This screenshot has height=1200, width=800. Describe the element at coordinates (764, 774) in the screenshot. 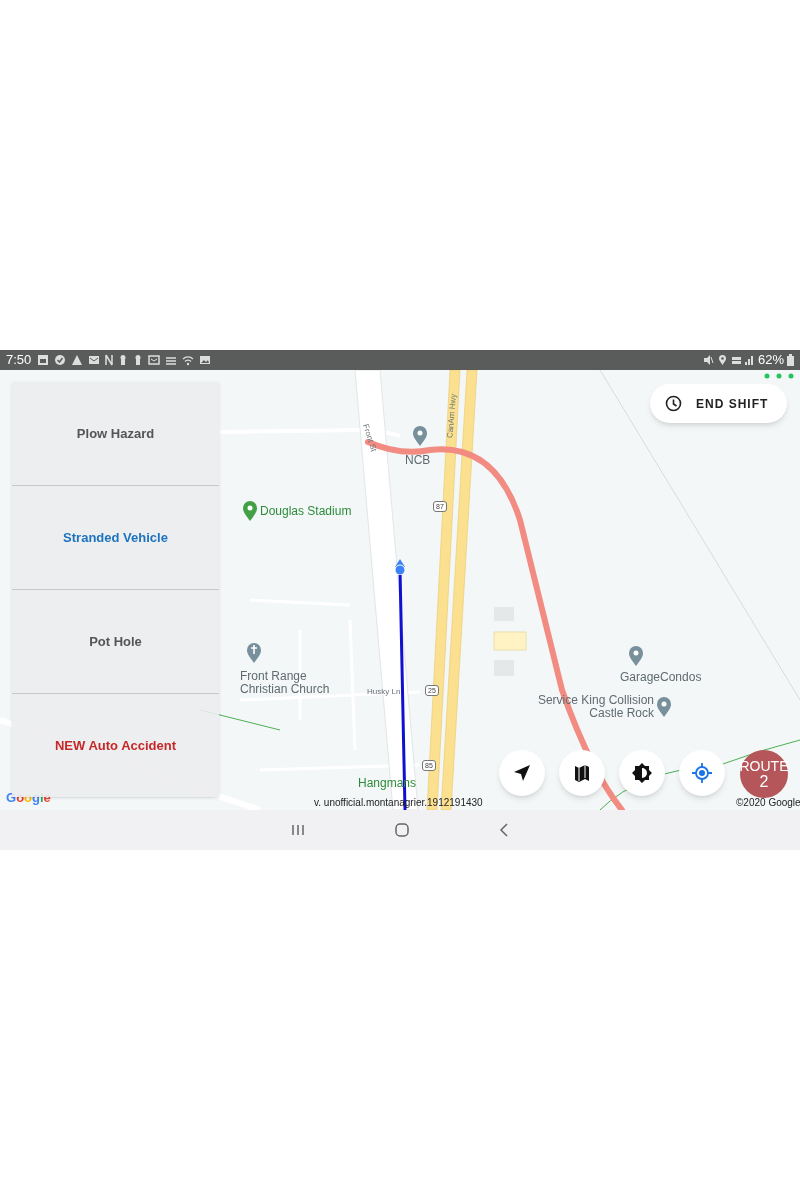

I see `route-button: ROUTE 2` at that location.